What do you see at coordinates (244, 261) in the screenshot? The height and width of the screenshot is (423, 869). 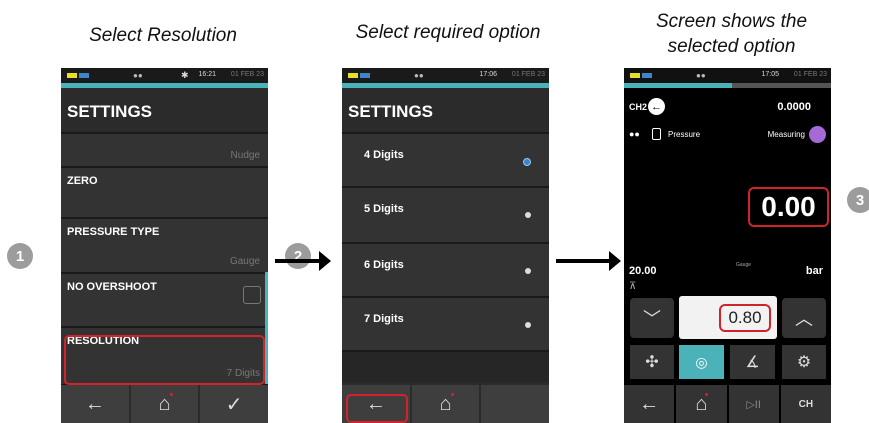 I see `setting-value: Gauge` at bounding box center [244, 261].